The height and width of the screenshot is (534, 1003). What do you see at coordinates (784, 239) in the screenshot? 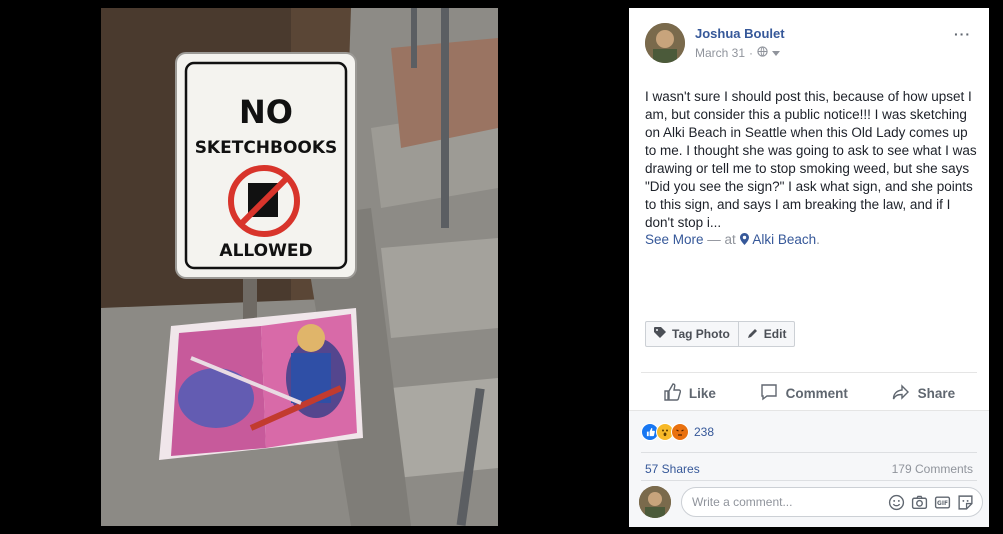
I see `location-link: Alki Beach` at bounding box center [784, 239].